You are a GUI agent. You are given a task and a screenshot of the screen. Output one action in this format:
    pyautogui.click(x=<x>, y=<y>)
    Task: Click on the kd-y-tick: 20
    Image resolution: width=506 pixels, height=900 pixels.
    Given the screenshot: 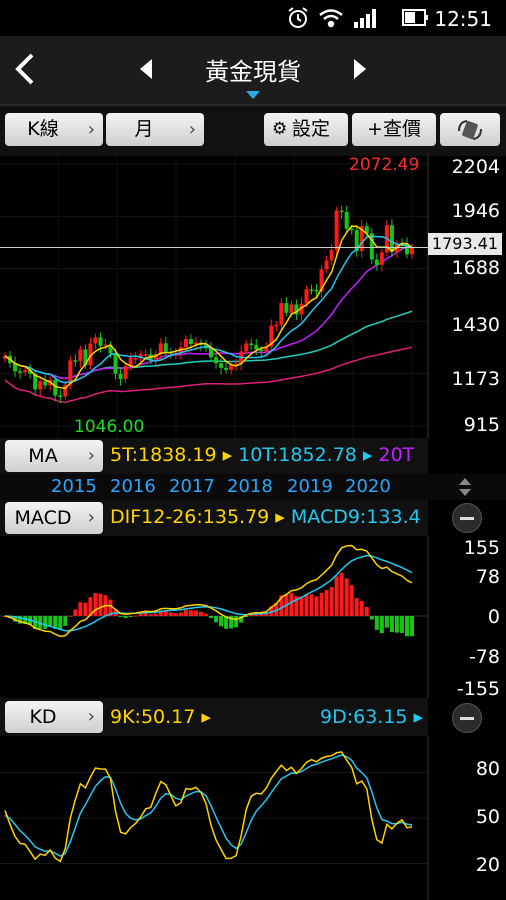 What is the action you would take?
    pyautogui.click(x=487, y=865)
    